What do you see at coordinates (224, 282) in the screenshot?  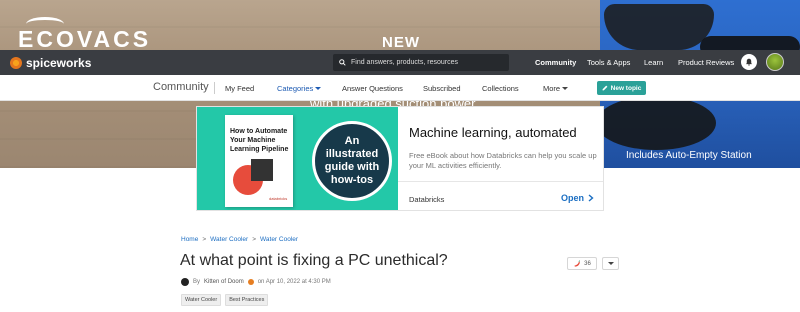 I see `author-name: Kitten of Doom` at bounding box center [224, 282].